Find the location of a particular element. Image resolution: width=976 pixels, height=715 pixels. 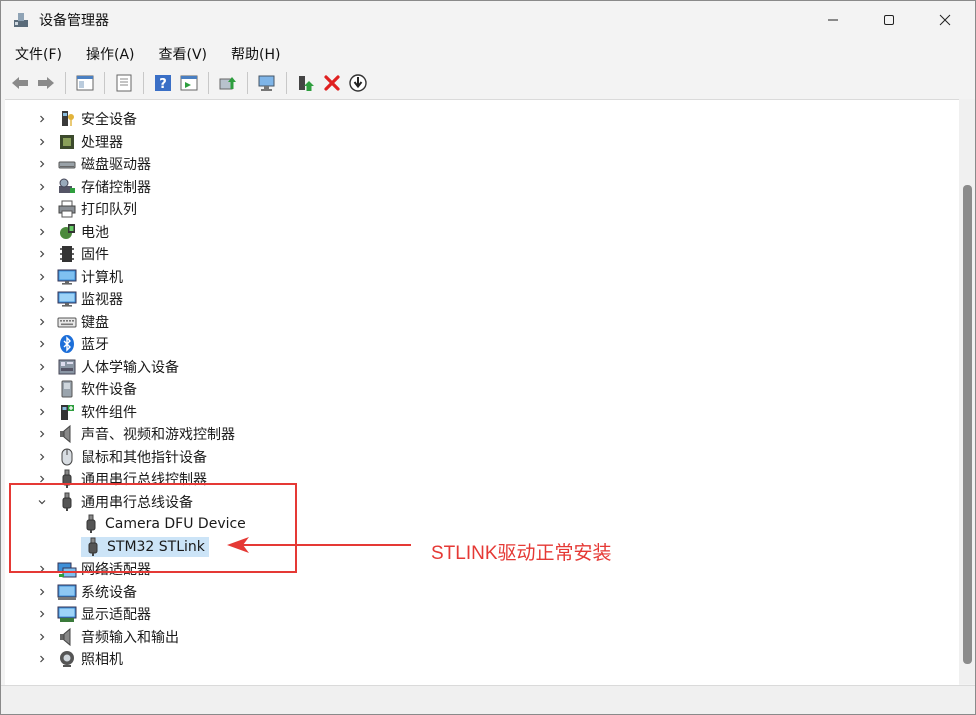

device-category-row: 监视器 is located at coordinates (79, 299).